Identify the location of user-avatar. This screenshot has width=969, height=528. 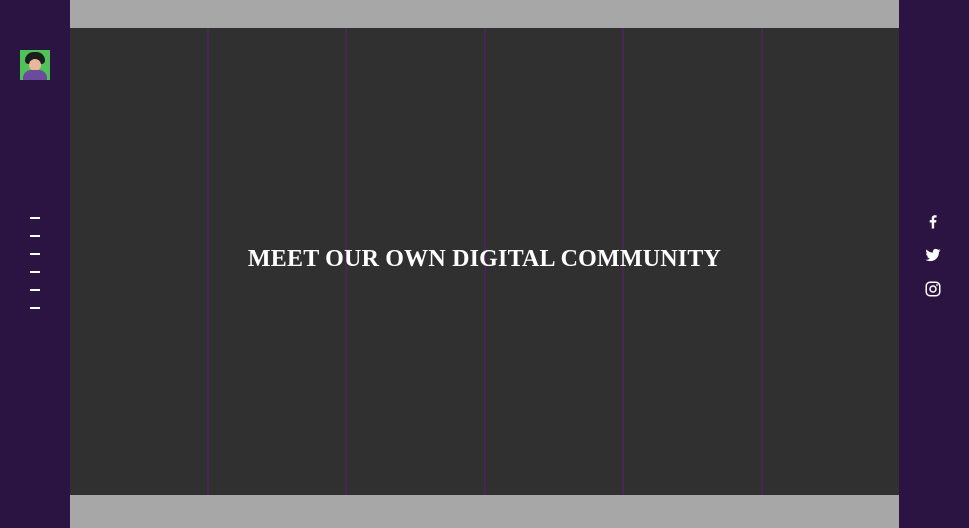
(35, 65).